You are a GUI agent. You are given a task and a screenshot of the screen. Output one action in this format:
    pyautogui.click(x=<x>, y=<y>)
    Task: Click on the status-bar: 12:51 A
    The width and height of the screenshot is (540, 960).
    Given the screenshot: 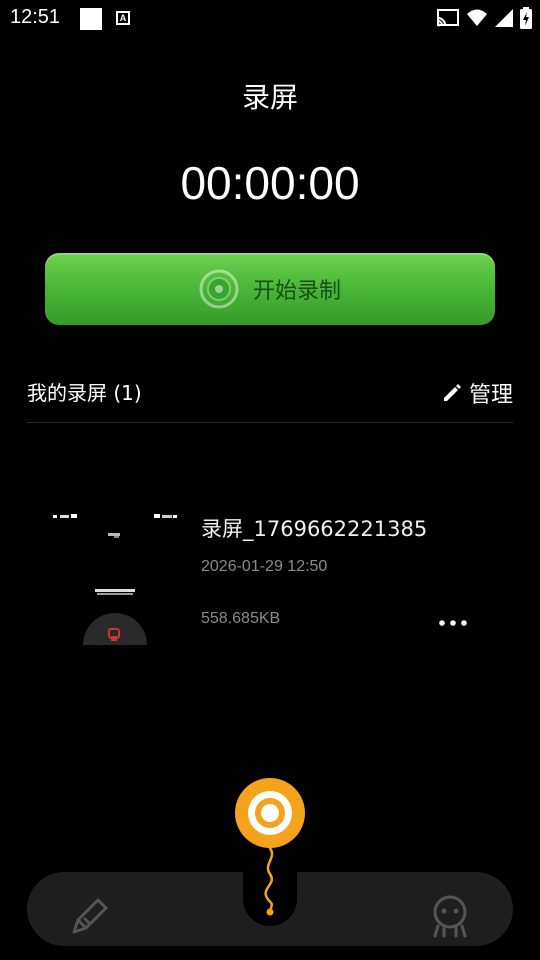 What is the action you would take?
    pyautogui.click(x=270, y=18)
    